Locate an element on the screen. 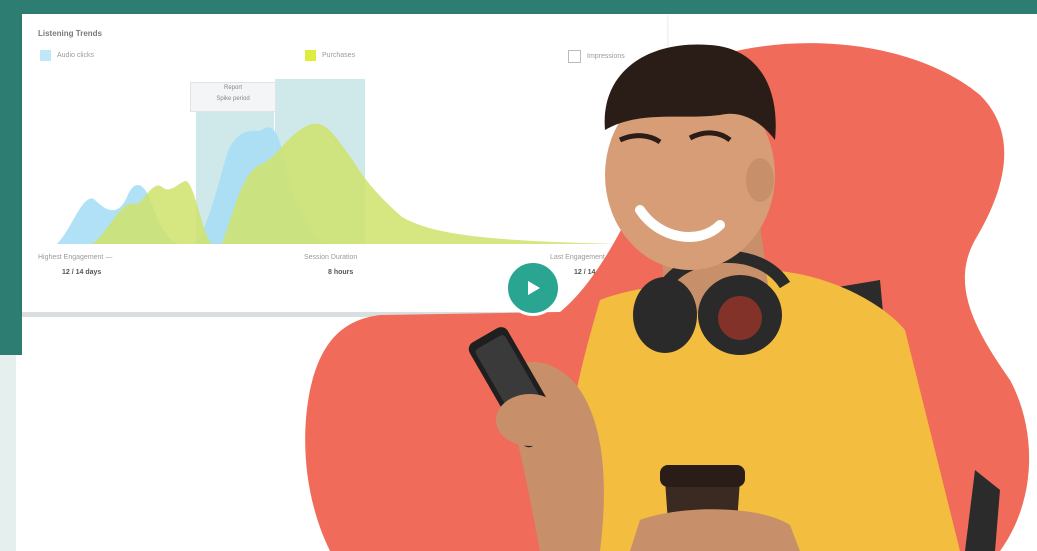 This screenshot has width=1037, height=551. hand-left is located at coordinates (530, 420).